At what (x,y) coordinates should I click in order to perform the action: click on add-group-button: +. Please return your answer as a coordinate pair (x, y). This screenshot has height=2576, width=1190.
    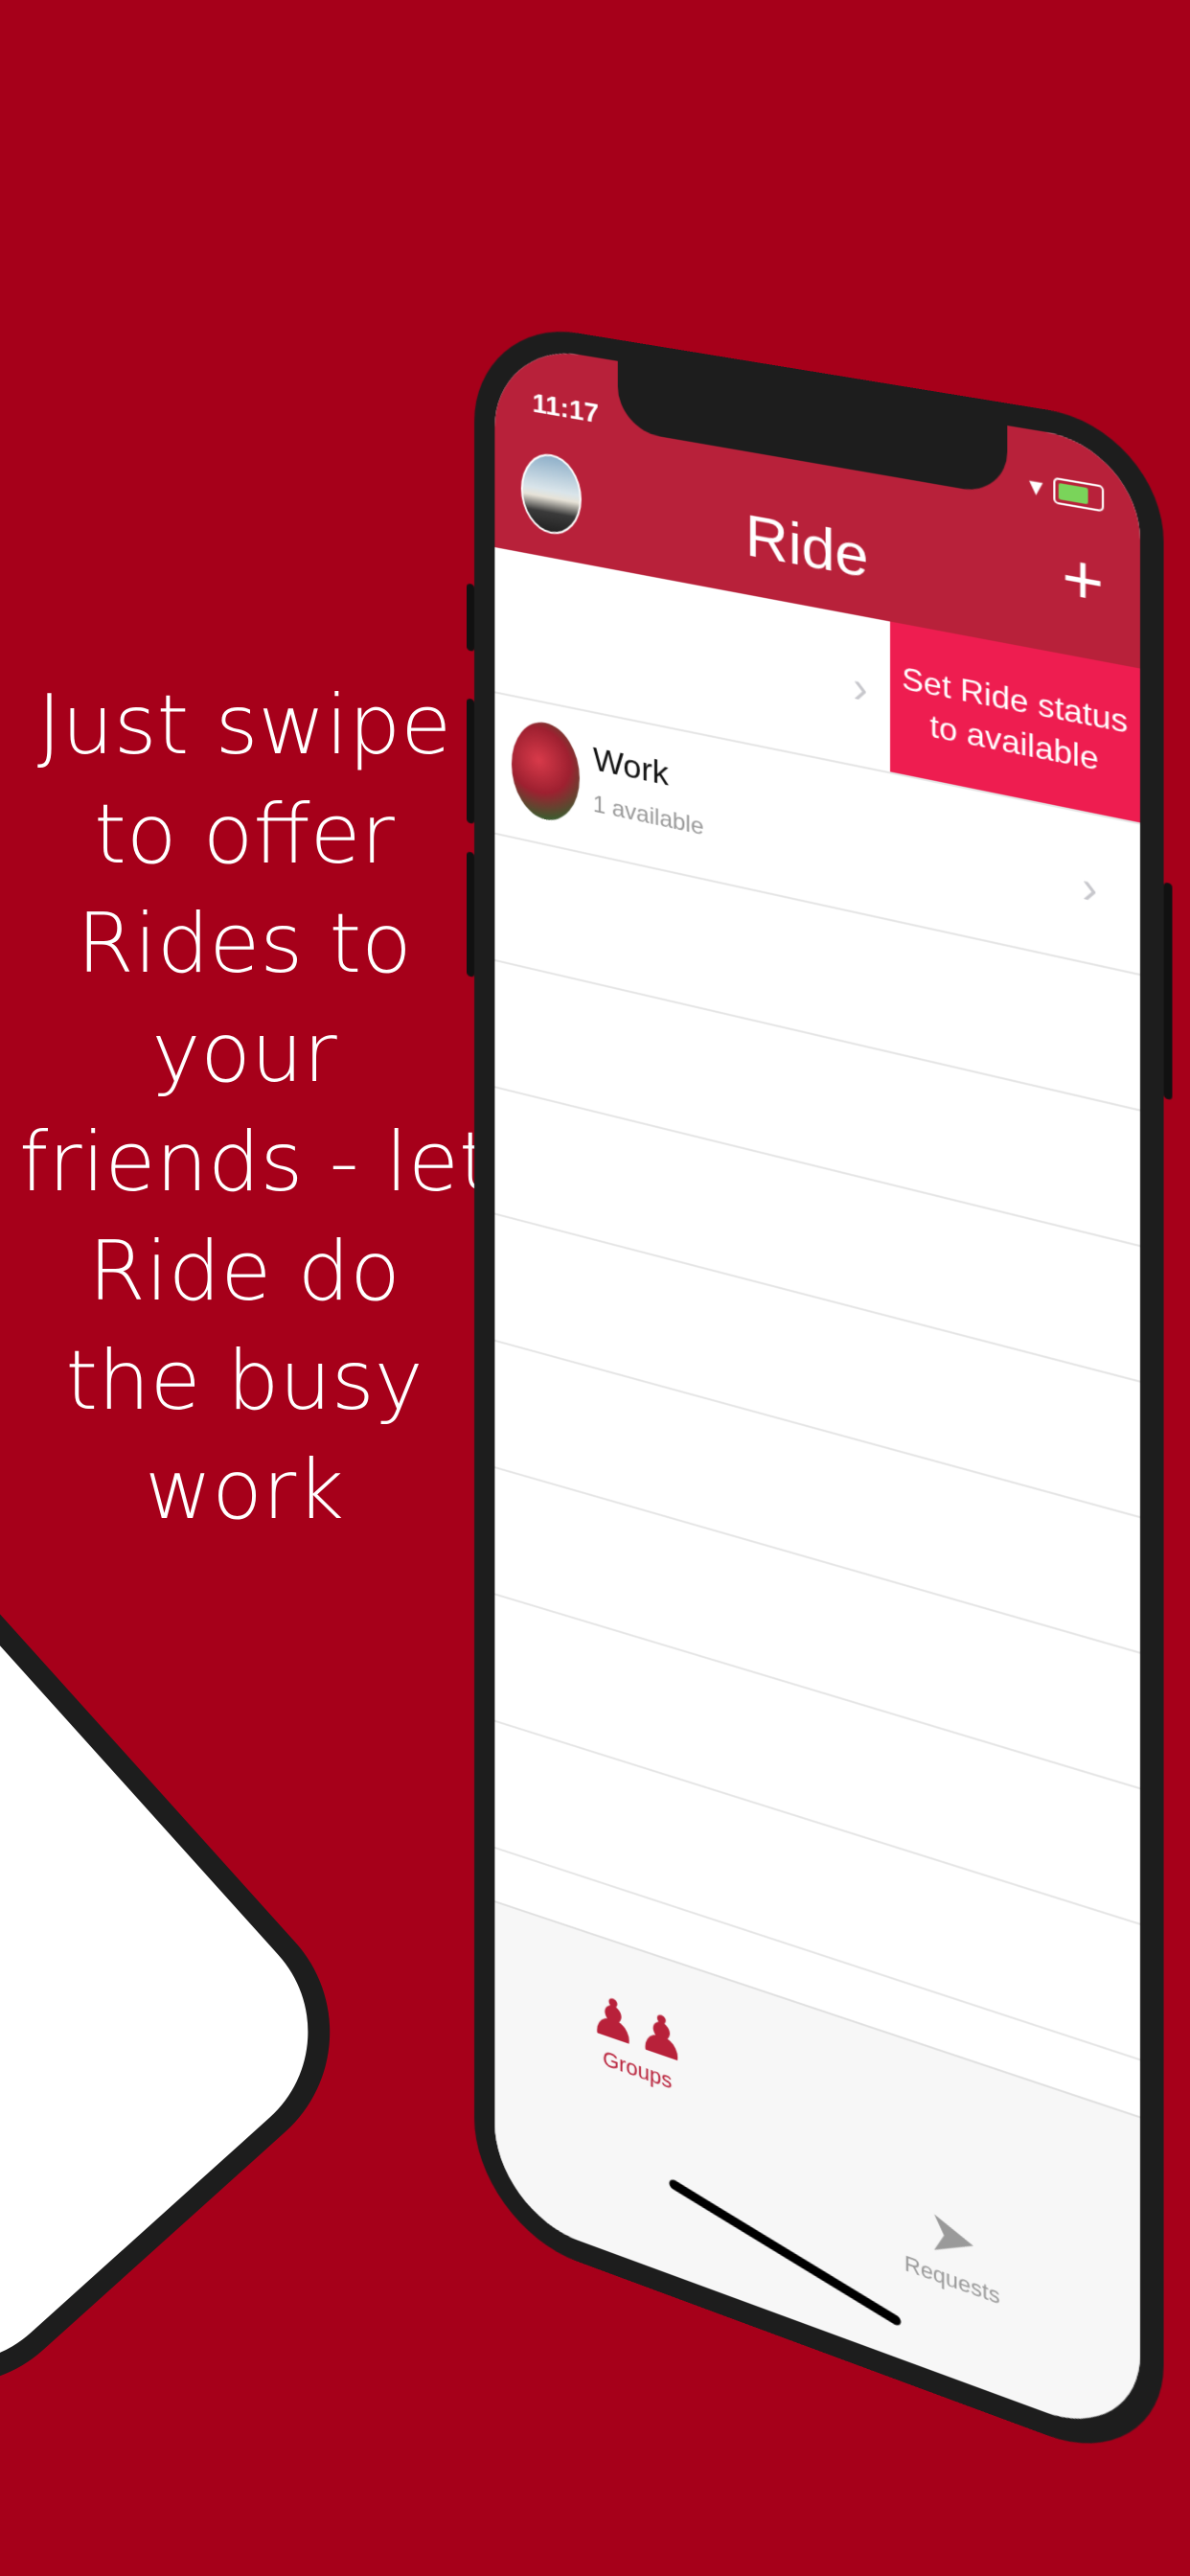
    Looking at the image, I should click on (1083, 580).